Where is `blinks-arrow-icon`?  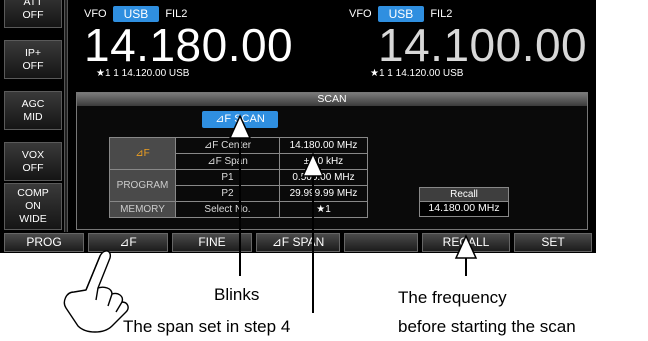 blinks-arrow-icon is located at coordinates (240, 195).